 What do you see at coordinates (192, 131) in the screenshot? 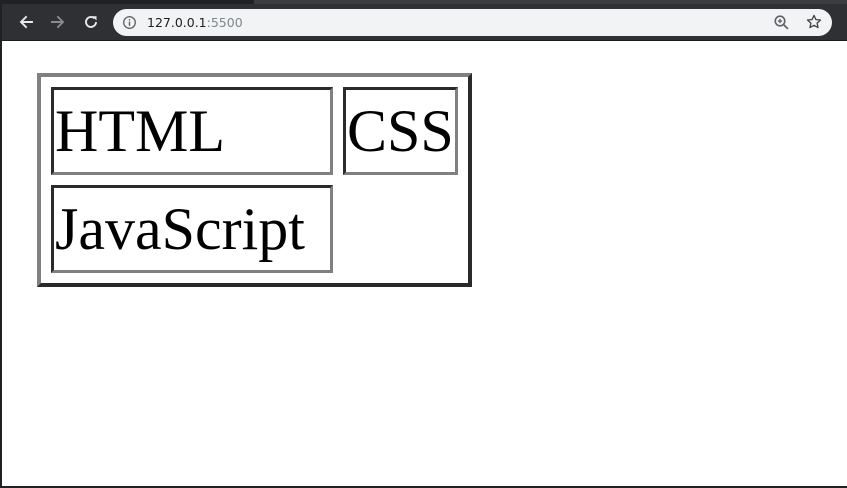
I see `table-cell-html: HTML` at bounding box center [192, 131].